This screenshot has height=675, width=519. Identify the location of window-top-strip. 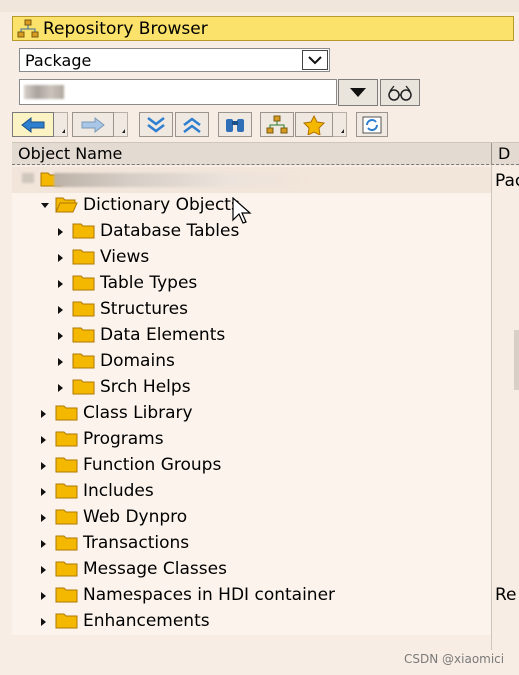
(259, 6).